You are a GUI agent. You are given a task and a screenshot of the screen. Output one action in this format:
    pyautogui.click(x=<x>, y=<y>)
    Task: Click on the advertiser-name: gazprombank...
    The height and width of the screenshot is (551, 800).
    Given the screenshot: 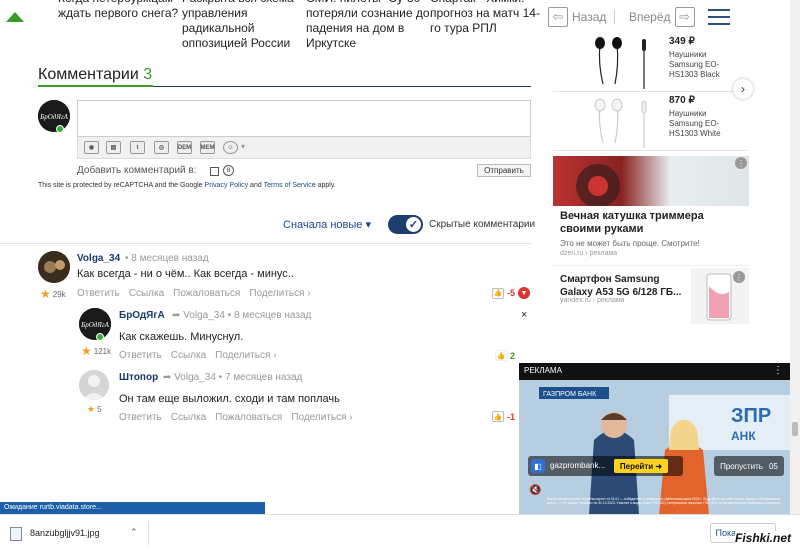 What is the action you would take?
    pyautogui.click(x=578, y=465)
    